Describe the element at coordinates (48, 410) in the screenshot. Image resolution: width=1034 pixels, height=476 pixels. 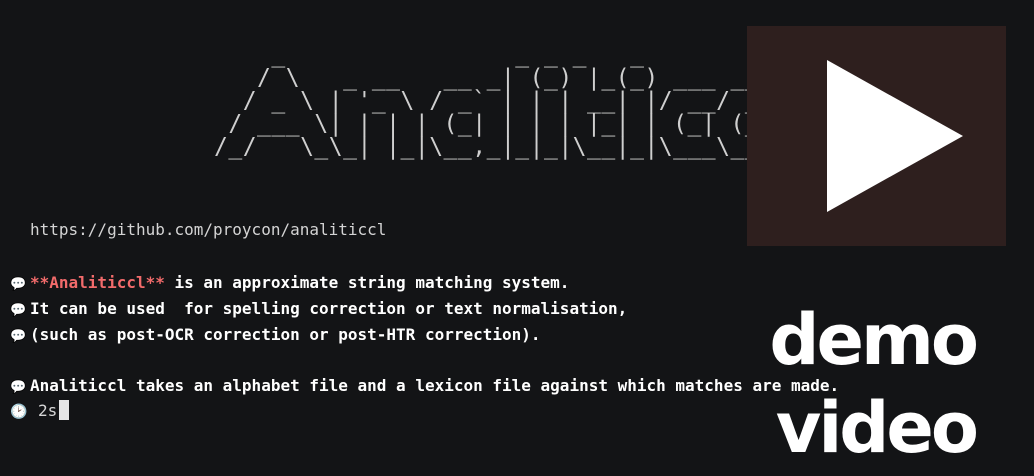
I see `elapsed-time: 2s` at that location.